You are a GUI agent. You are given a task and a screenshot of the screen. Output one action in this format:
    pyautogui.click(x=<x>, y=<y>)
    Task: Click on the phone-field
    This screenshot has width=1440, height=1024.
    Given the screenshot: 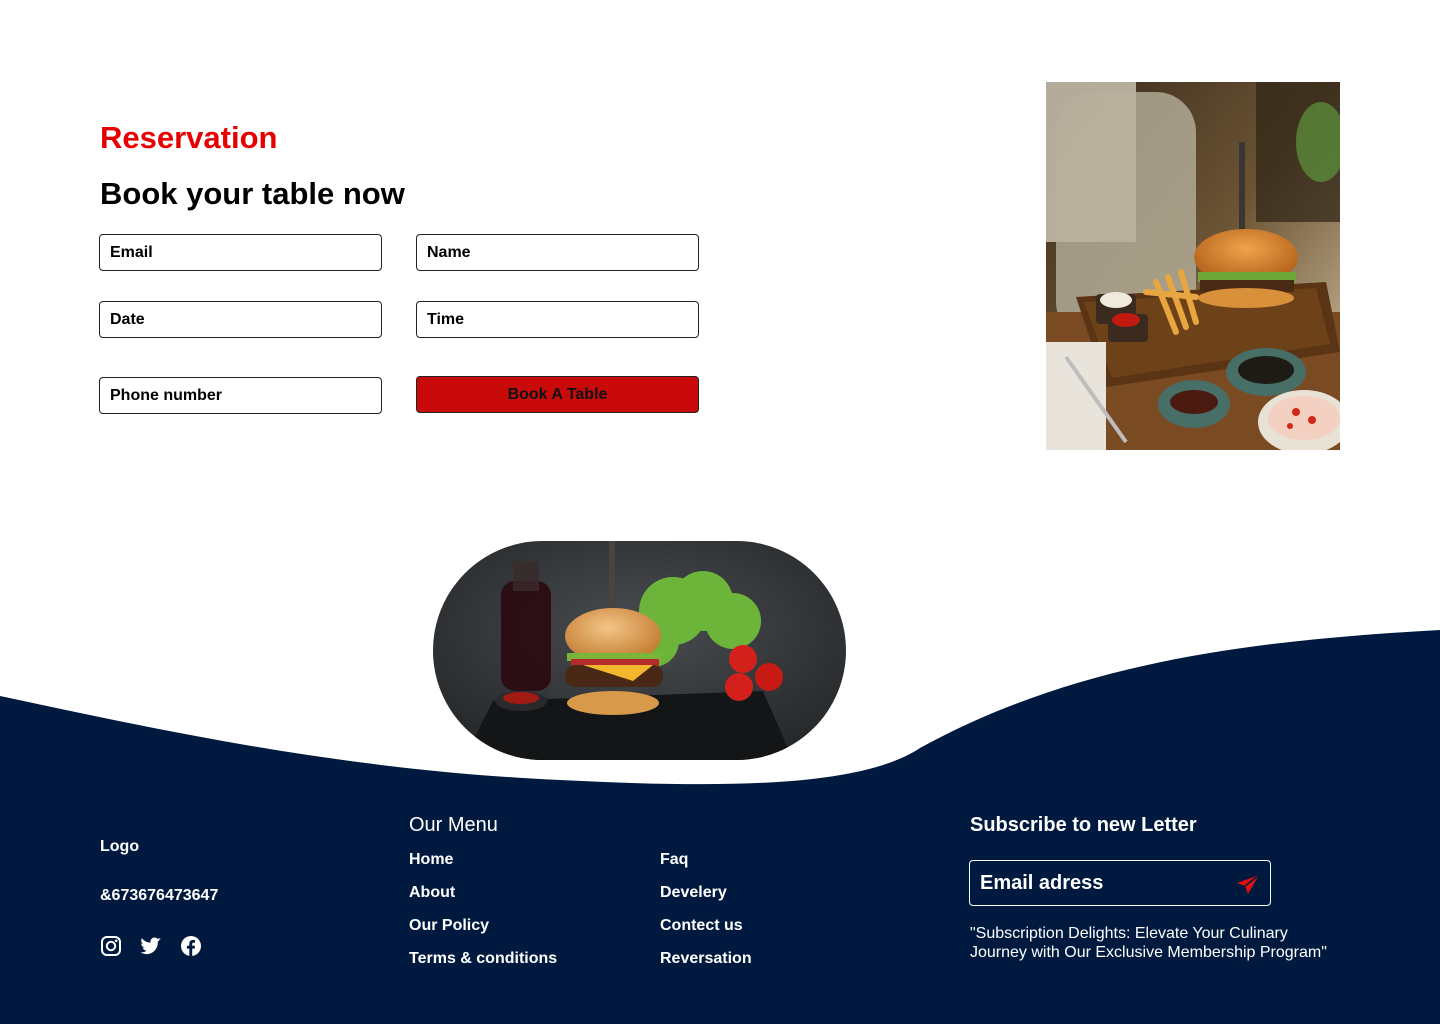 What is the action you would take?
    pyautogui.click(x=240, y=395)
    